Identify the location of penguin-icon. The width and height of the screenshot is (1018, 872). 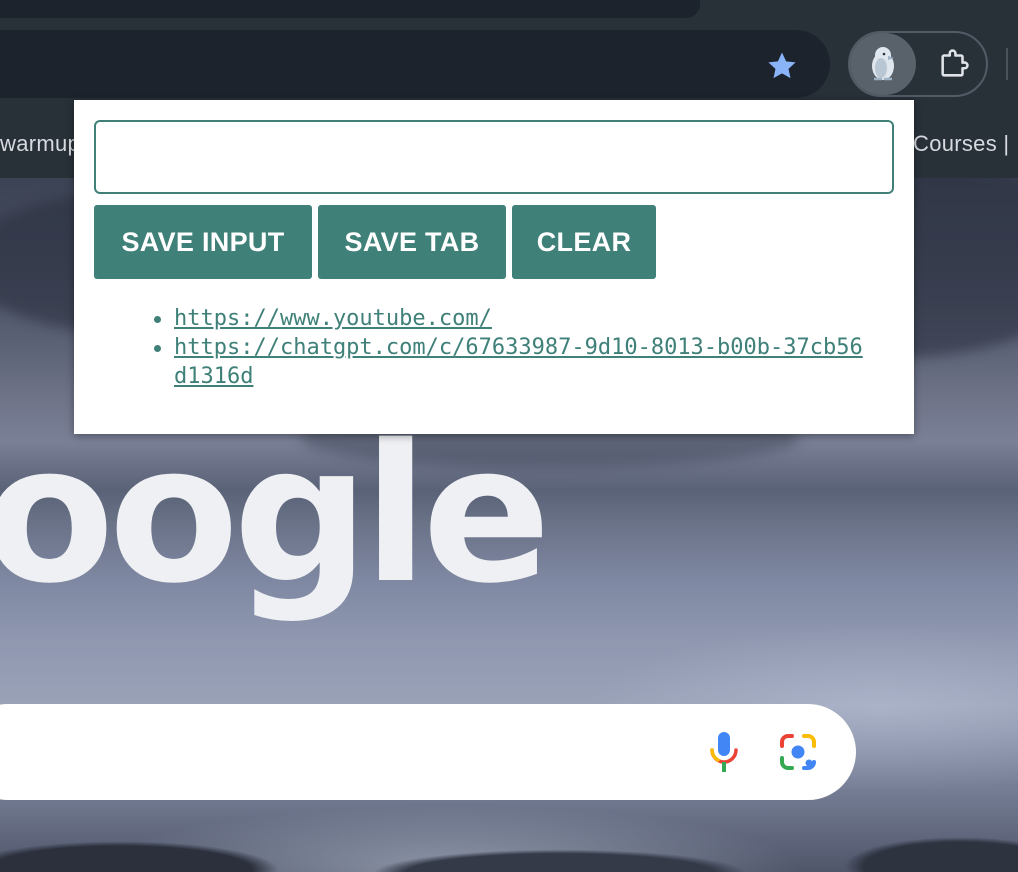
(883, 64).